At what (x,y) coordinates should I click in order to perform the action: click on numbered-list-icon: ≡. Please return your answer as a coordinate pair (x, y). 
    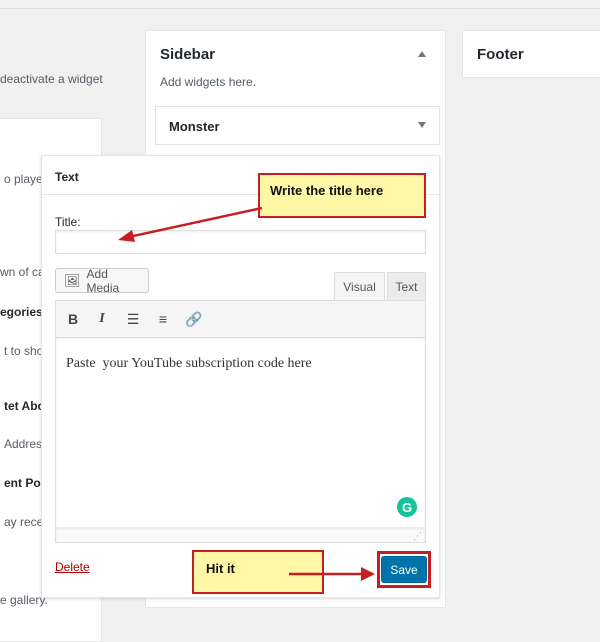
    Looking at the image, I should click on (163, 319).